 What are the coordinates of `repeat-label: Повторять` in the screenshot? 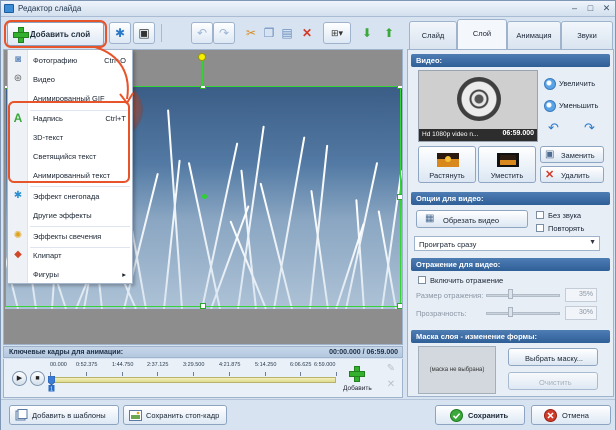 It's located at (566, 228).